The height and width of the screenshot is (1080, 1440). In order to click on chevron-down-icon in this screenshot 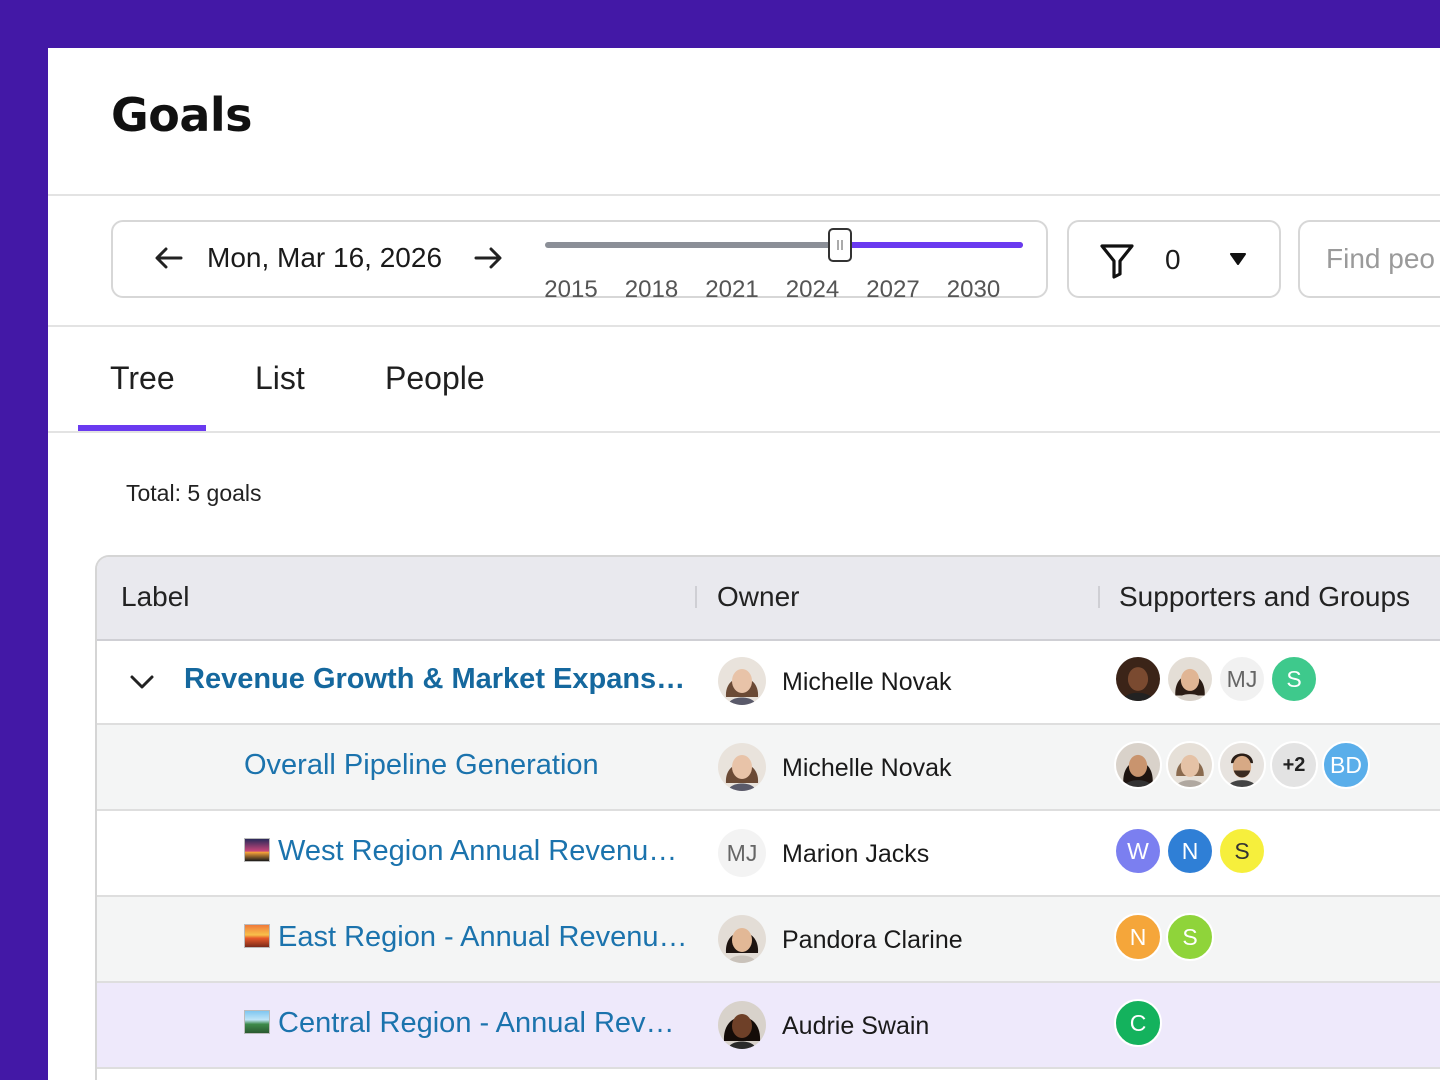, I will do `click(142, 682)`.